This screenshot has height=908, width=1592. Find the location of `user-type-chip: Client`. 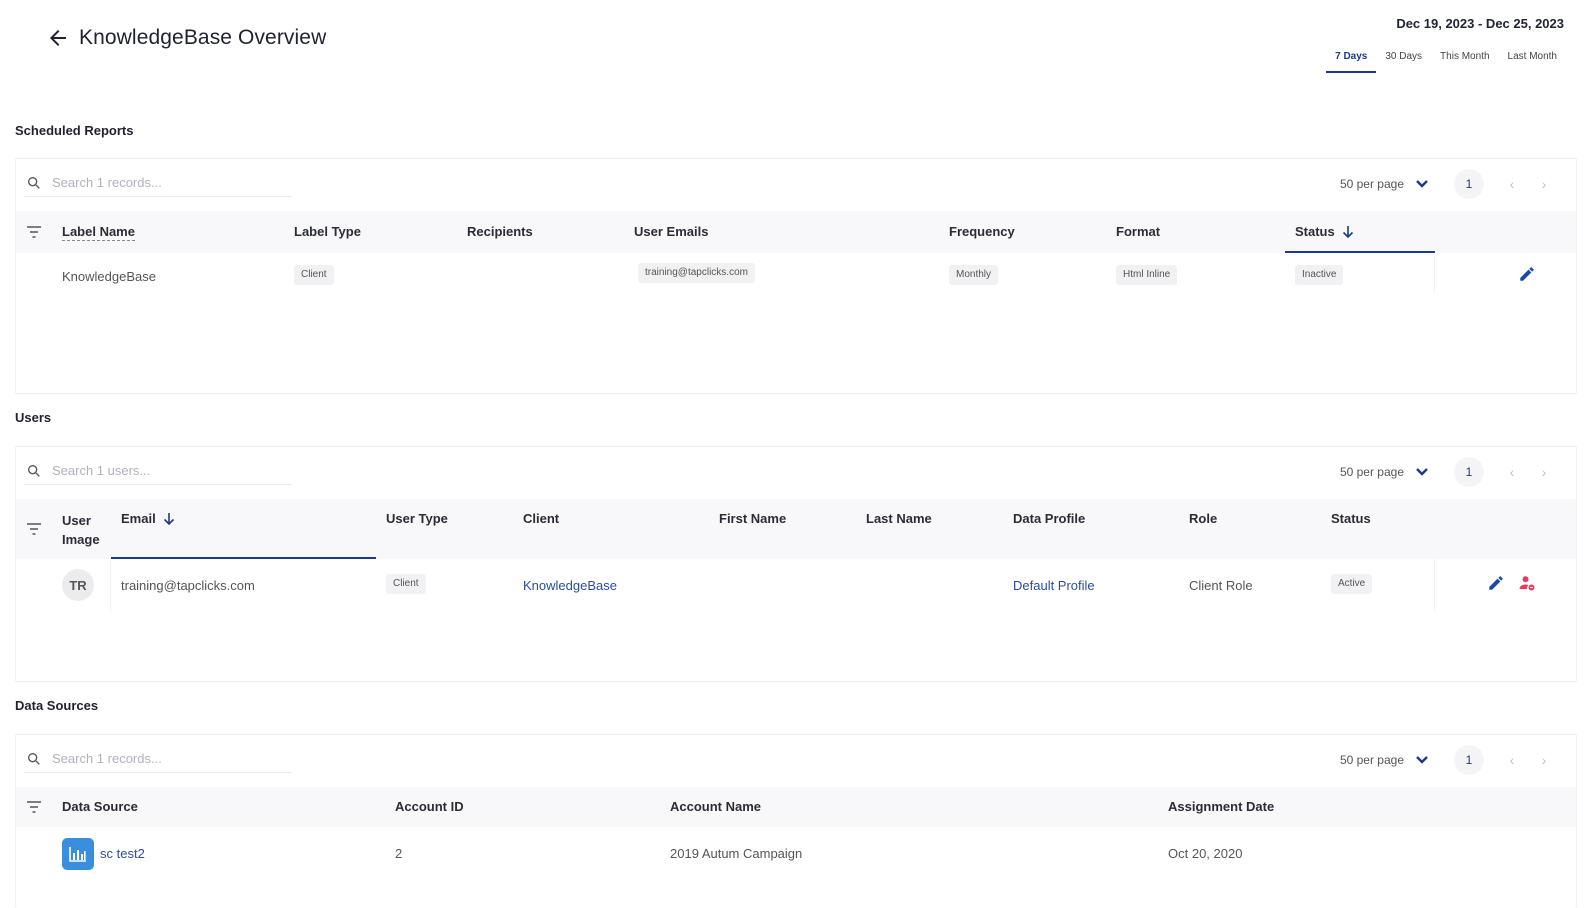

user-type-chip: Client is located at coordinates (406, 584).